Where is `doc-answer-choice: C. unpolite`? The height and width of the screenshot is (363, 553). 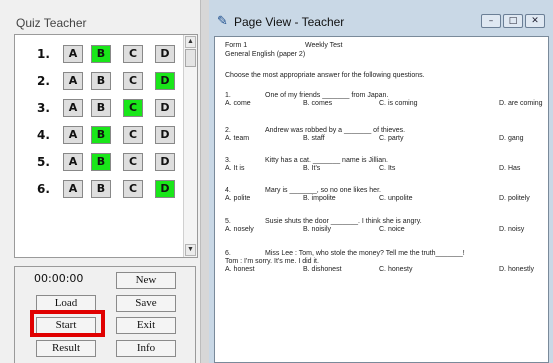 doc-answer-choice: C. unpolite is located at coordinates (396, 198).